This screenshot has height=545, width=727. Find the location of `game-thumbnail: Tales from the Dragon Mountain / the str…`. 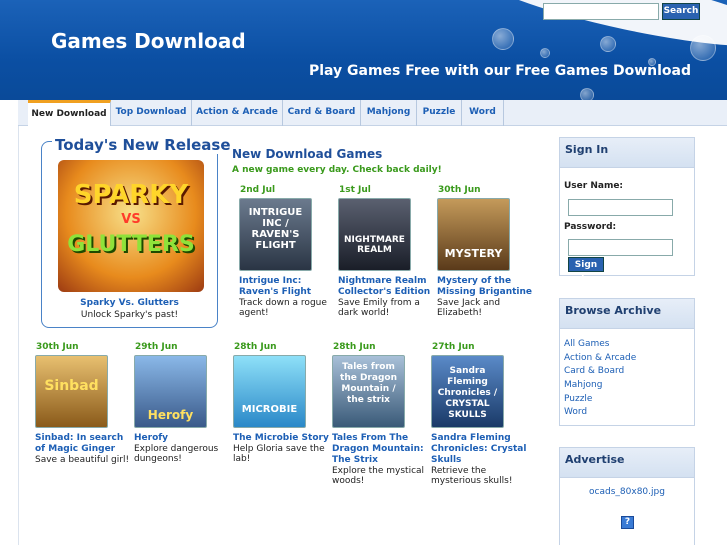

game-thumbnail: Tales from the Dragon Mountain / the str… is located at coordinates (368, 391).